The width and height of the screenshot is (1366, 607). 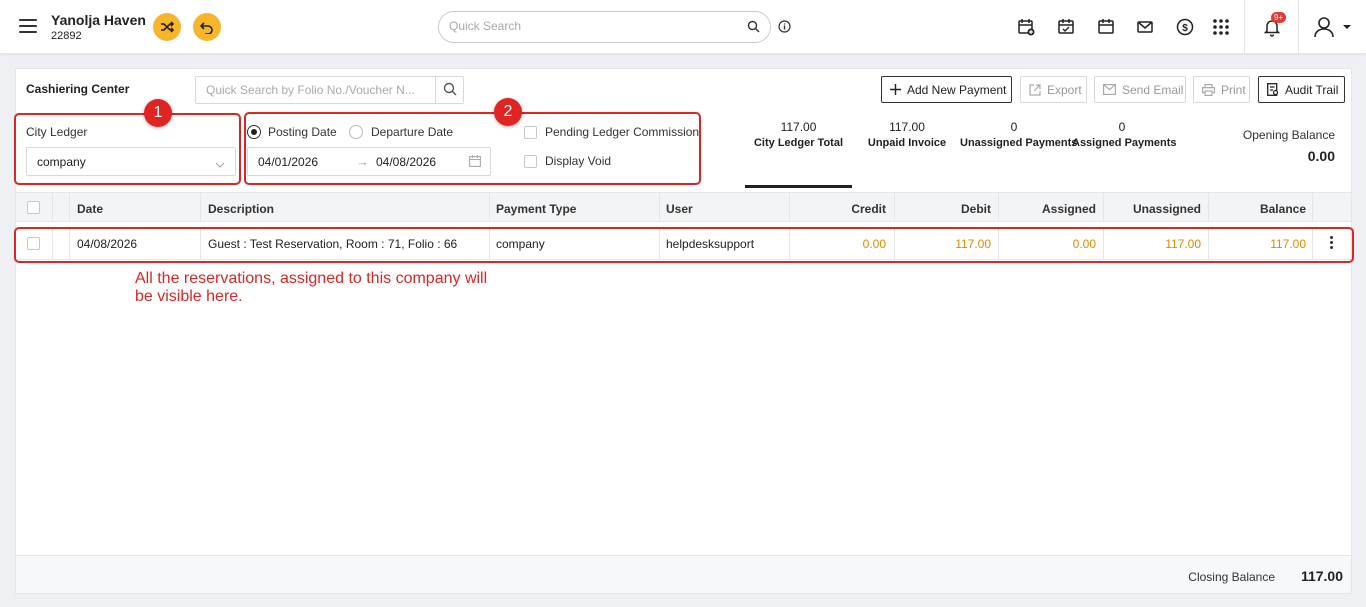 I want to click on export-button: Export, so click(x=1053, y=89).